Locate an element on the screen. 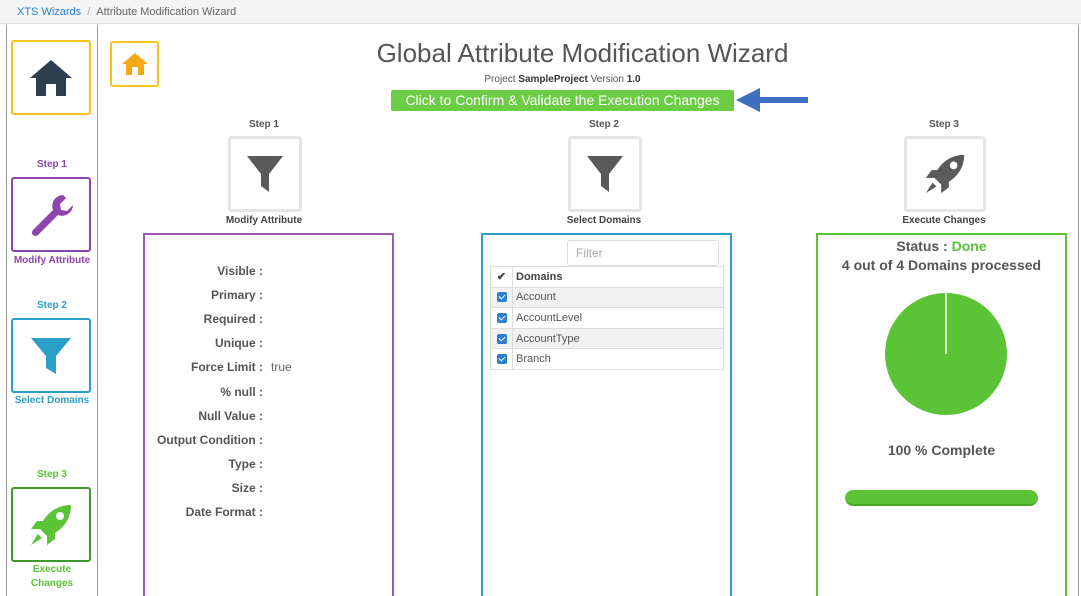  attribute-value: true is located at coordinates (281, 367).